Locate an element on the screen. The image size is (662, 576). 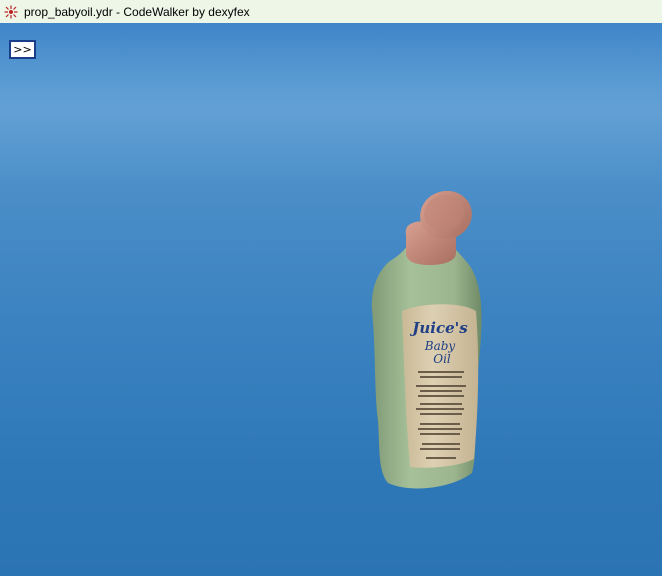
label-line1: Baby is located at coordinates (440, 346).